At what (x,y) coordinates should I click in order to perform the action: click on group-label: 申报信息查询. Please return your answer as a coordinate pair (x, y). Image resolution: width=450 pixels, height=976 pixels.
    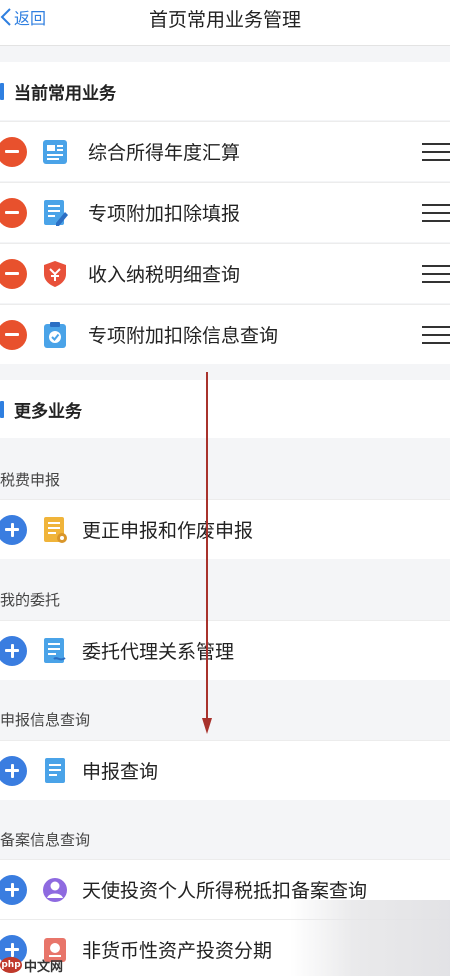
    Looking at the image, I should click on (45, 720).